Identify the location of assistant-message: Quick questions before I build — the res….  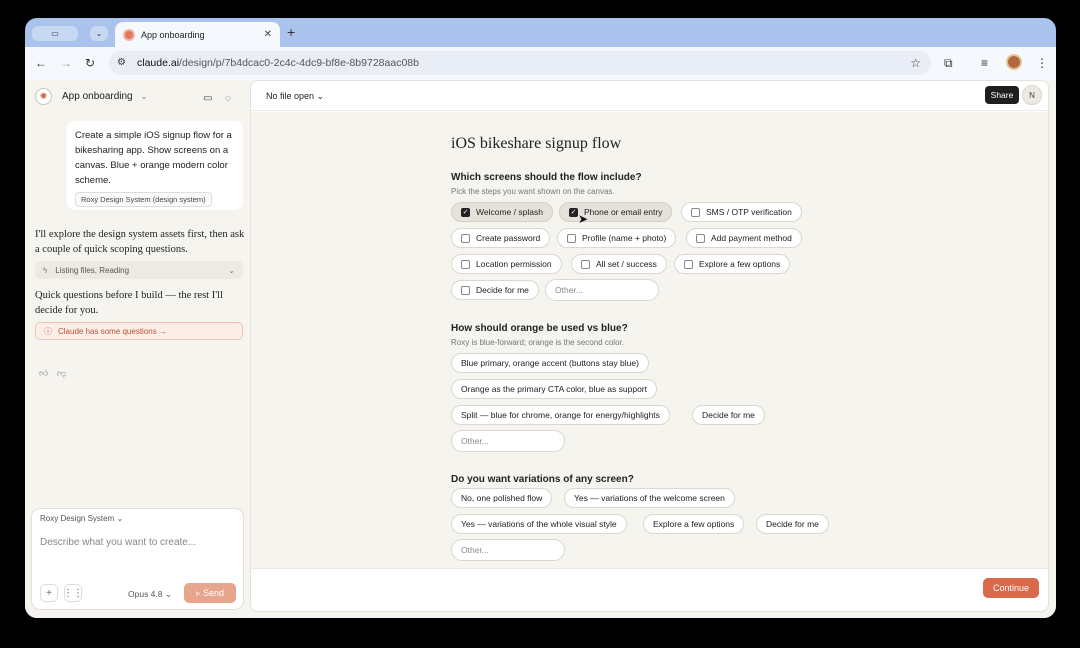
(129, 303).